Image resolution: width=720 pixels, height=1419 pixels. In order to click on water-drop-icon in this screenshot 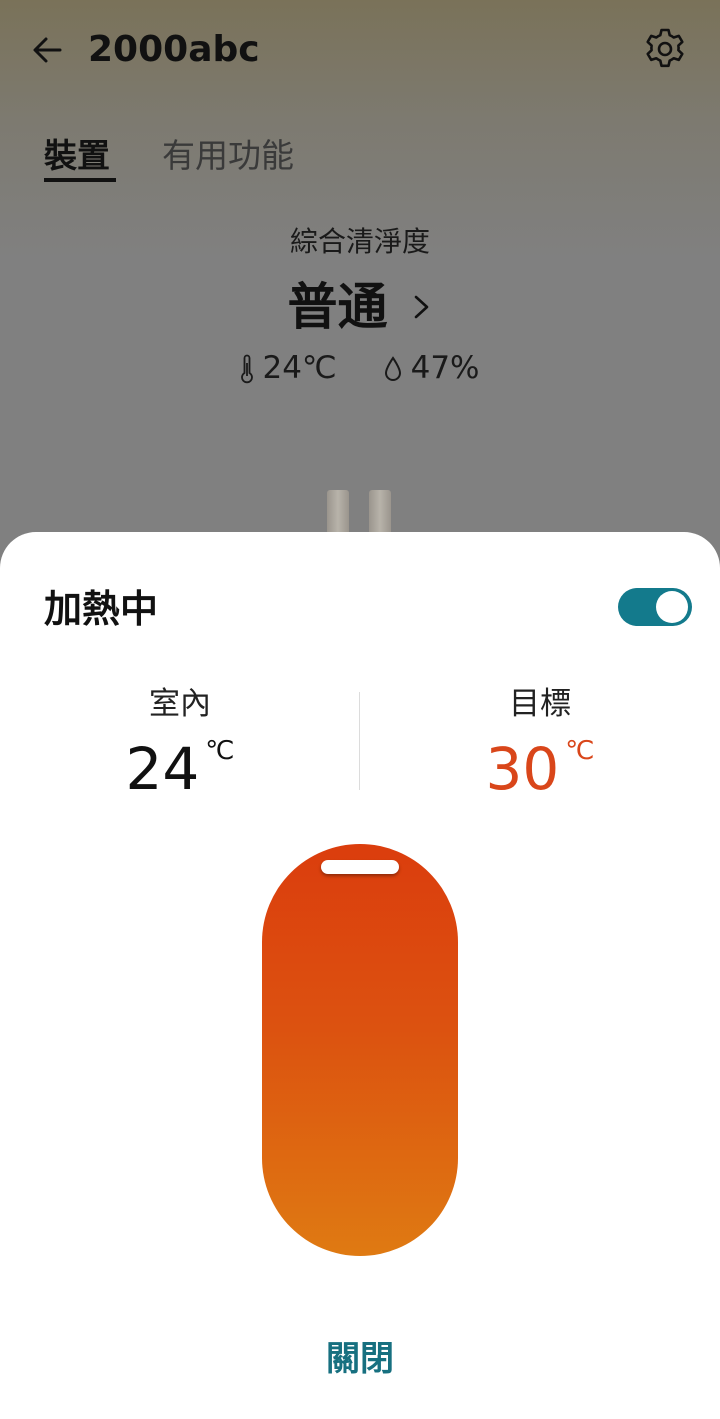, I will do `click(392, 368)`.